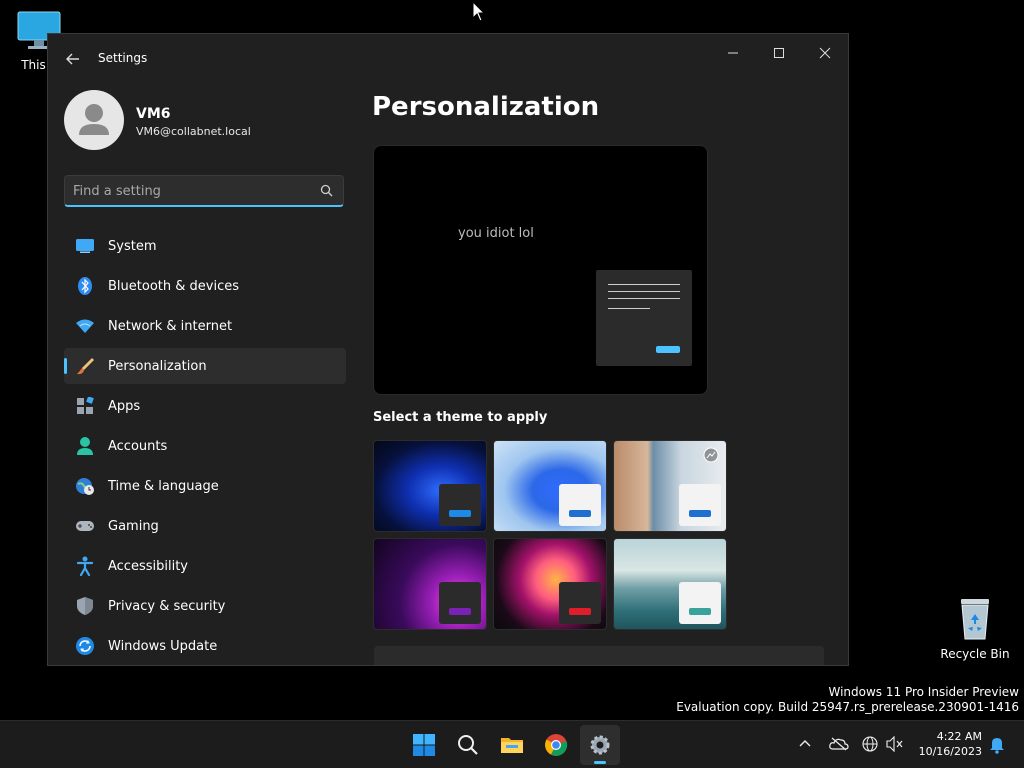 Image resolution: width=1024 pixels, height=768 pixels. I want to click on clock-time: 4:22 AM, so click(959, 736).